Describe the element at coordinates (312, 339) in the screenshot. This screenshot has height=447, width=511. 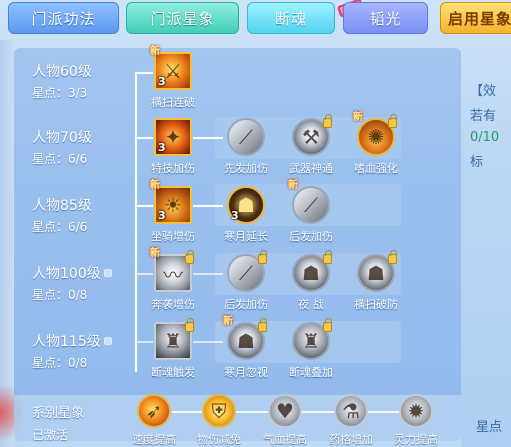
I see `soul-stack-icon: ♜` at that location.